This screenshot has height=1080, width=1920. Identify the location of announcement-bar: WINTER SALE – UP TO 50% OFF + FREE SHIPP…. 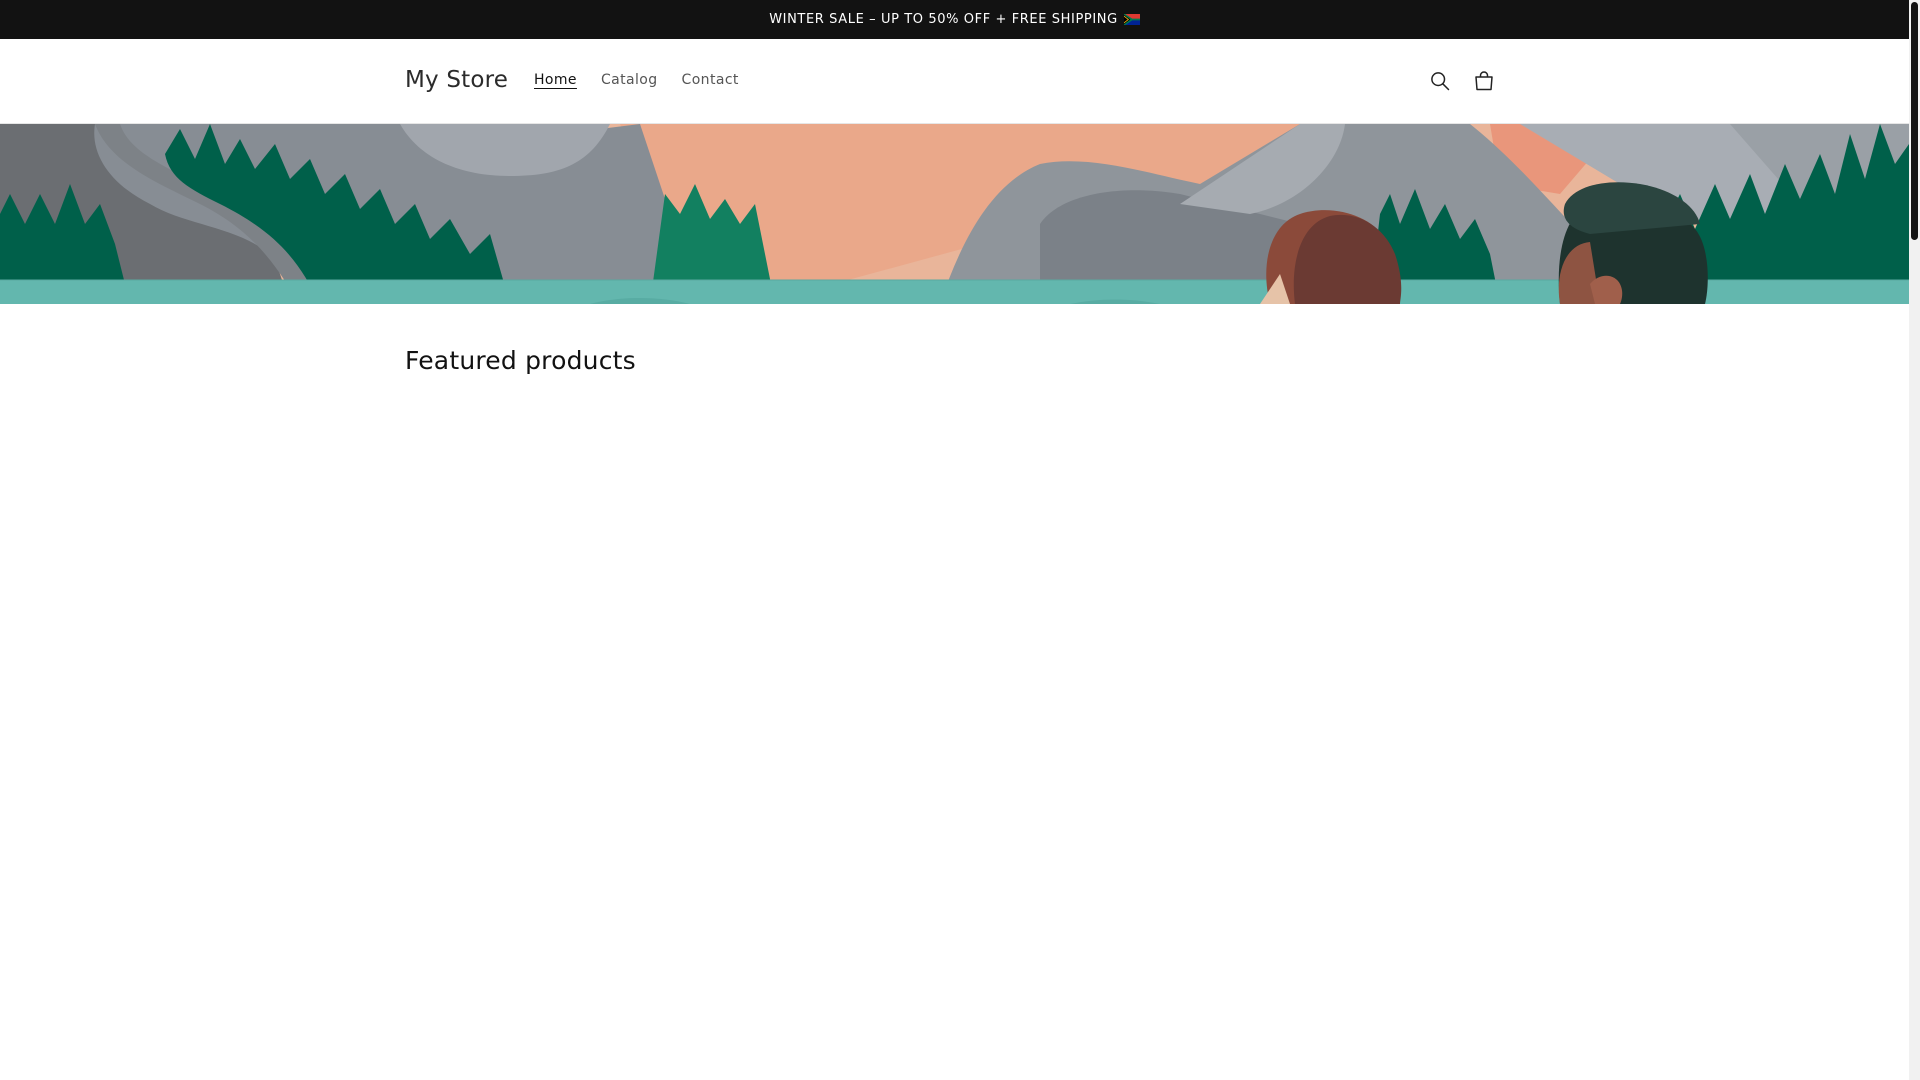
(954, 19).